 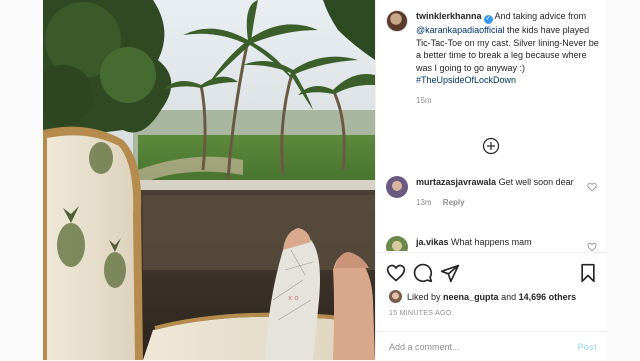 What do you see at coordinates (293, 298) in the screenshot?
I see `svg-text: x o` at bounding box center [293, 298].